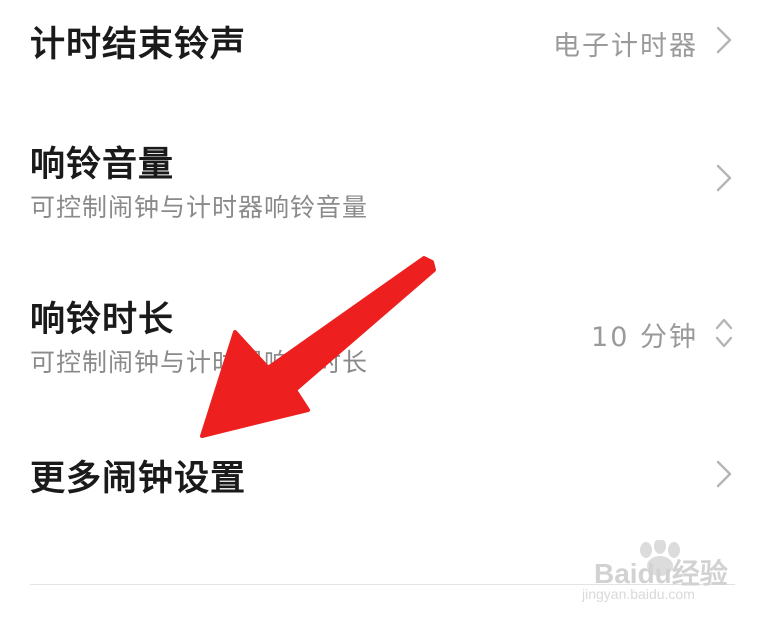  Describe the element at coordinates (102, 165) in the screenshot. I see `setting-title: 响铃音量` at that location.